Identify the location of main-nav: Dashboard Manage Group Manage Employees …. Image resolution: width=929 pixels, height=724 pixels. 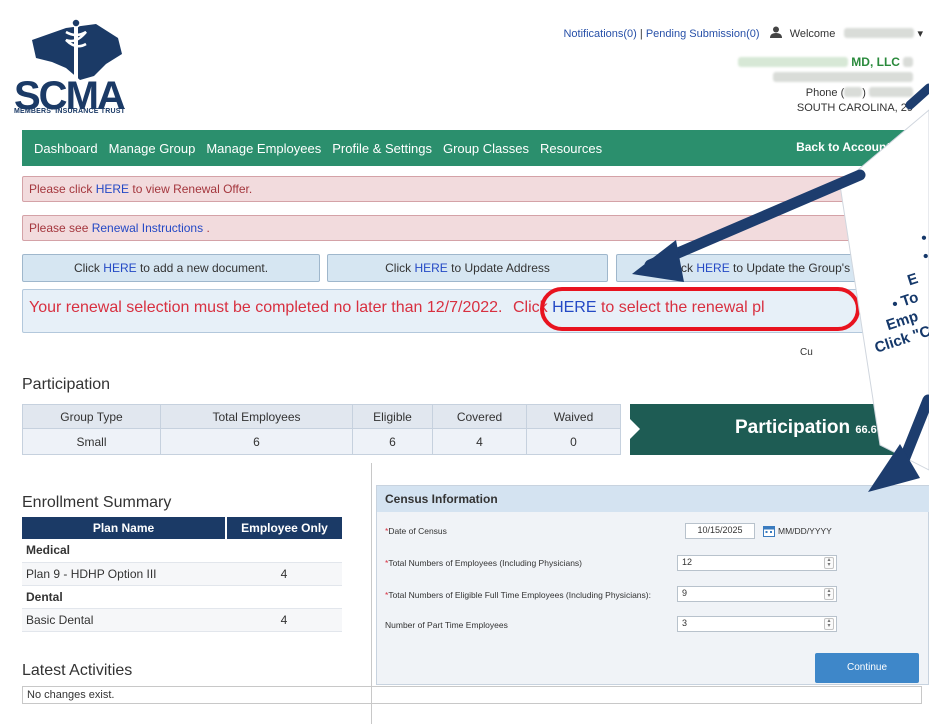
(475, 148).